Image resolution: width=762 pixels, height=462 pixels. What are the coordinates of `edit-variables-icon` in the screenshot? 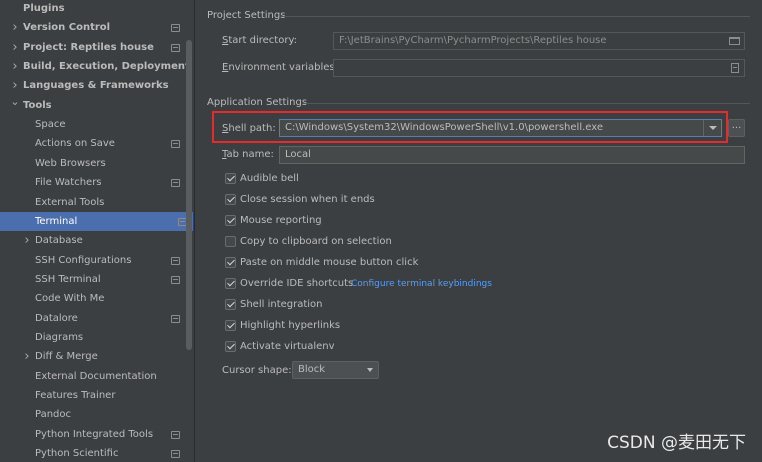 It's located at (735, 68).